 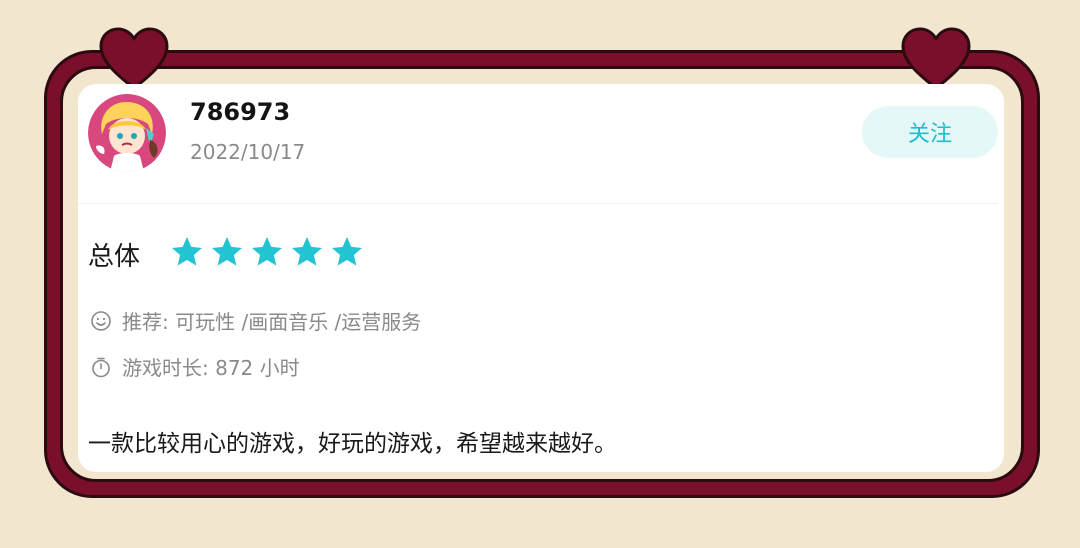 I want to click on post-date: 2022/10/17, so click(x=248, y=152).